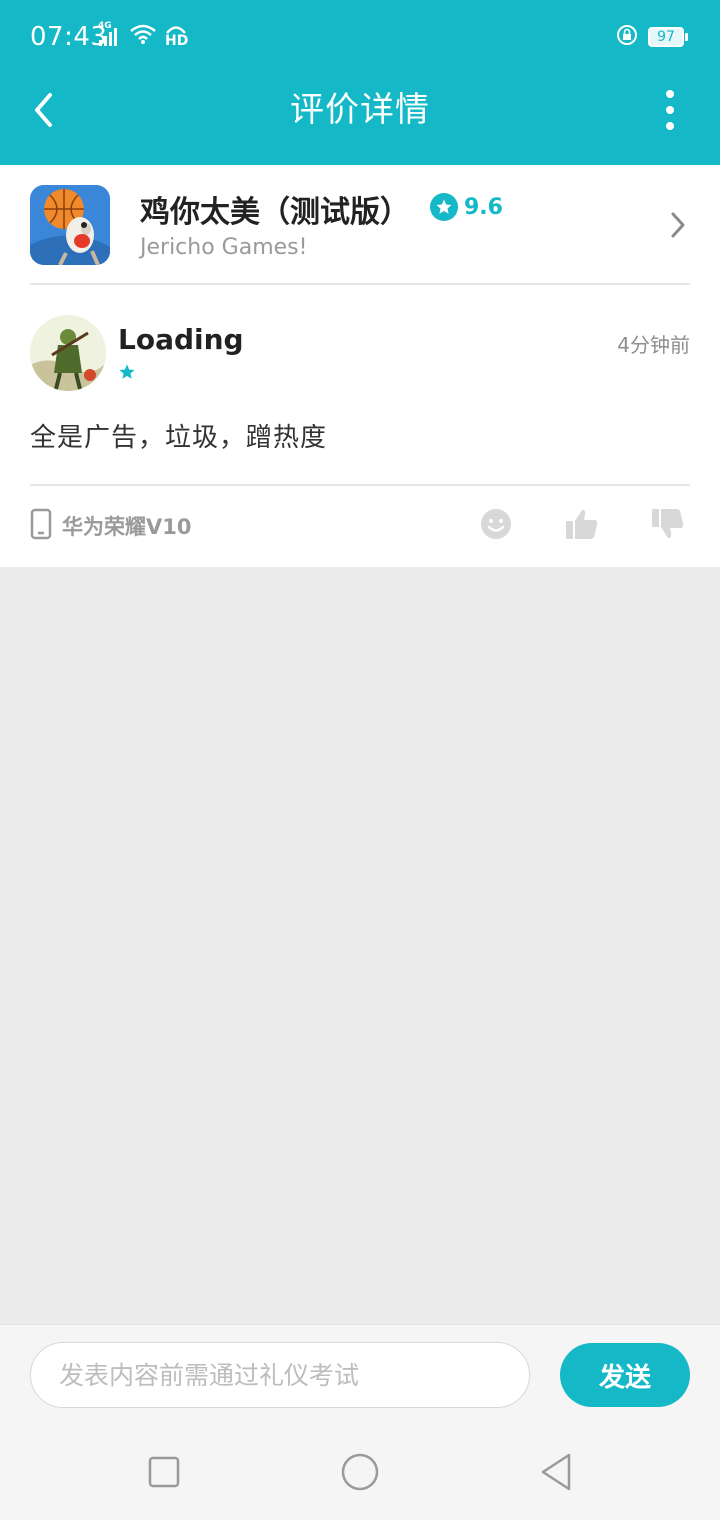 The image size is (720, 1520). I want to click on device-label: 华为荣耀V10, so click(127, 527).